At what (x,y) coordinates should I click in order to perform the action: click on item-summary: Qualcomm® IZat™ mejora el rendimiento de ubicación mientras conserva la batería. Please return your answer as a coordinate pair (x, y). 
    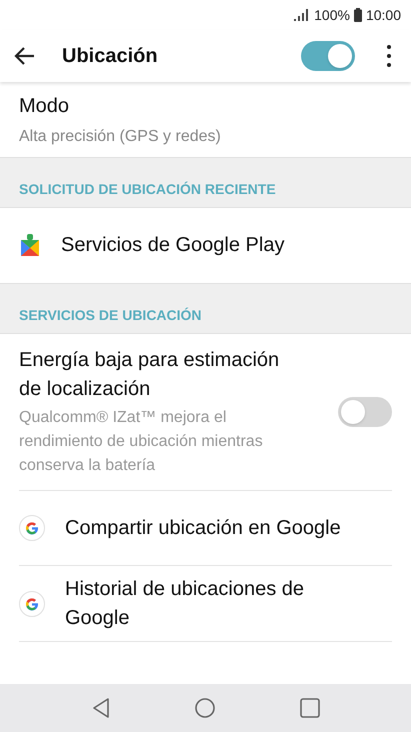
    Looking at the image, I should click on (141, 442).